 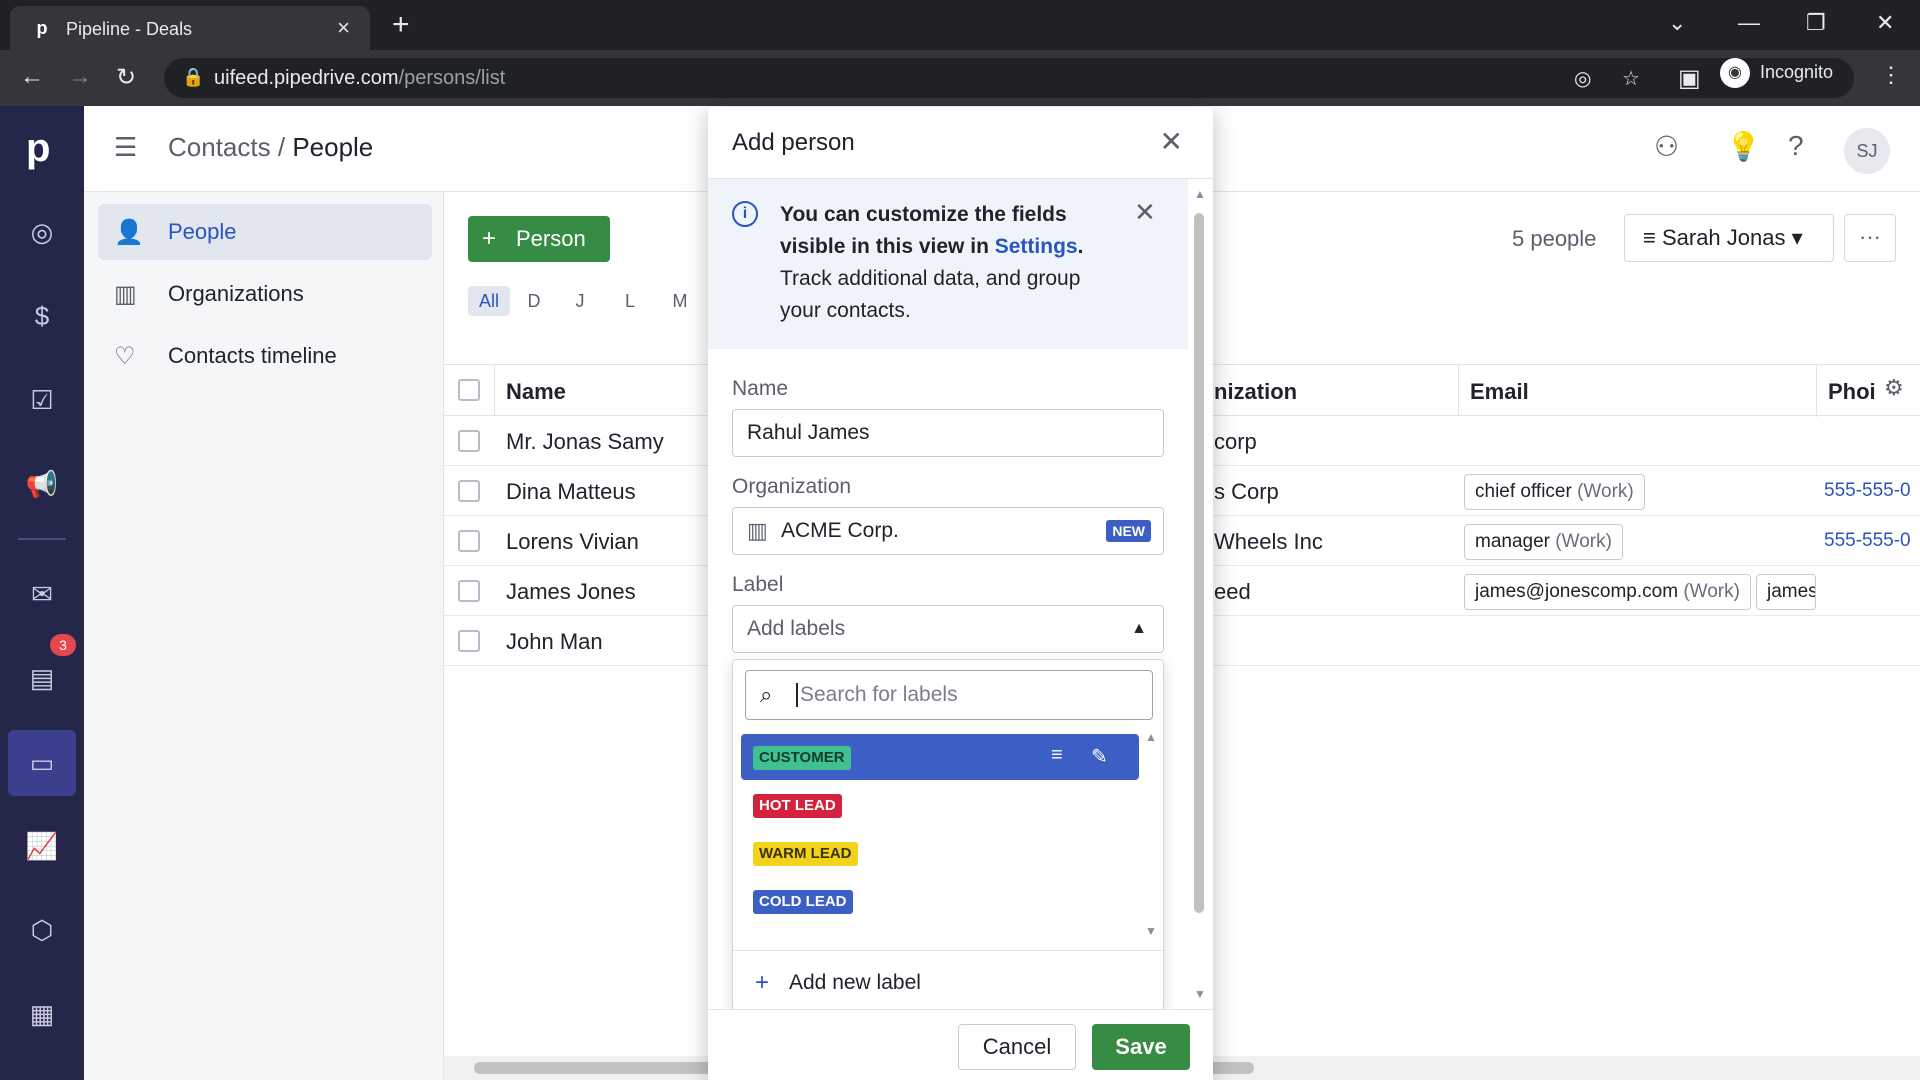 What do you see at coordinates (1776, 73) in the screenshot?
I see `incognito-indicator: ◉ Incognito` at bounding box center [1776, 73].